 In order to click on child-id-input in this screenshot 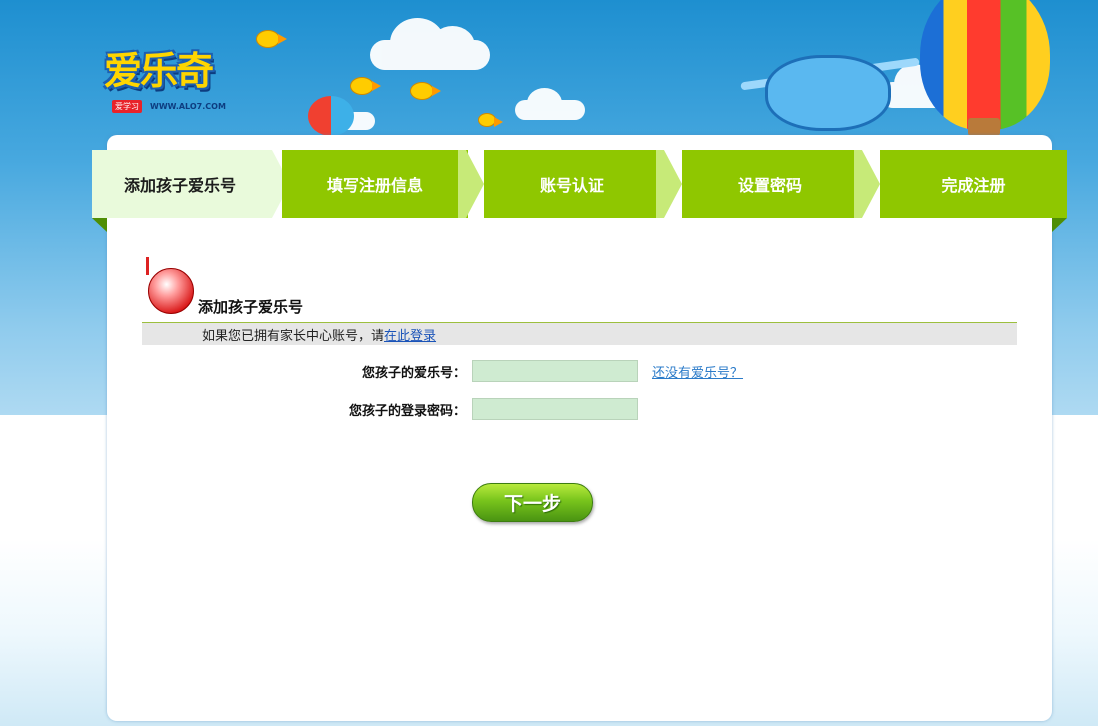, I will do `click(555, 371)`.